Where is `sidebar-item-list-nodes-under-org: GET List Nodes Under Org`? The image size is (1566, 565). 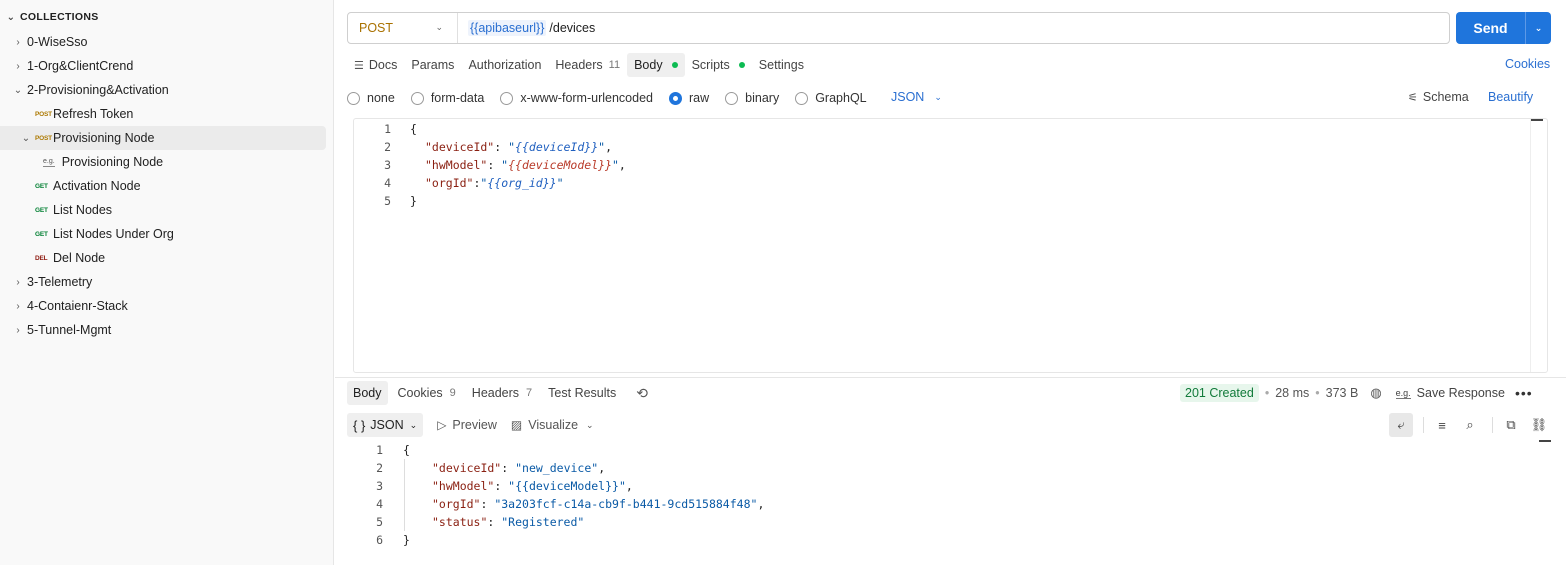 sidebar-item-list-nodes-under-org: GET List Nodes Under Org is located at coordinates (163, 234).